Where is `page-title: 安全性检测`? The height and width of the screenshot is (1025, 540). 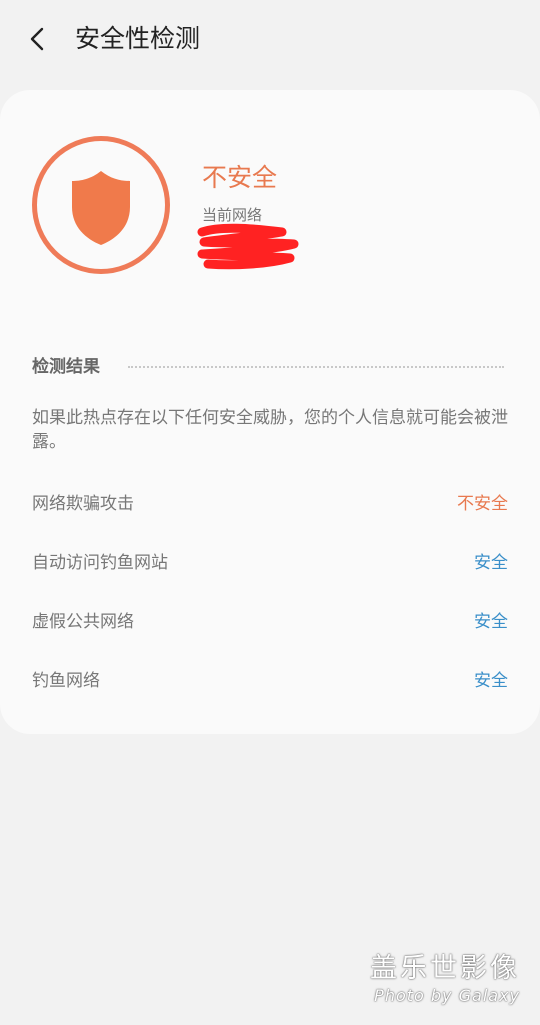
page-title: 安全性检测 is located at coordinates (138, 38).